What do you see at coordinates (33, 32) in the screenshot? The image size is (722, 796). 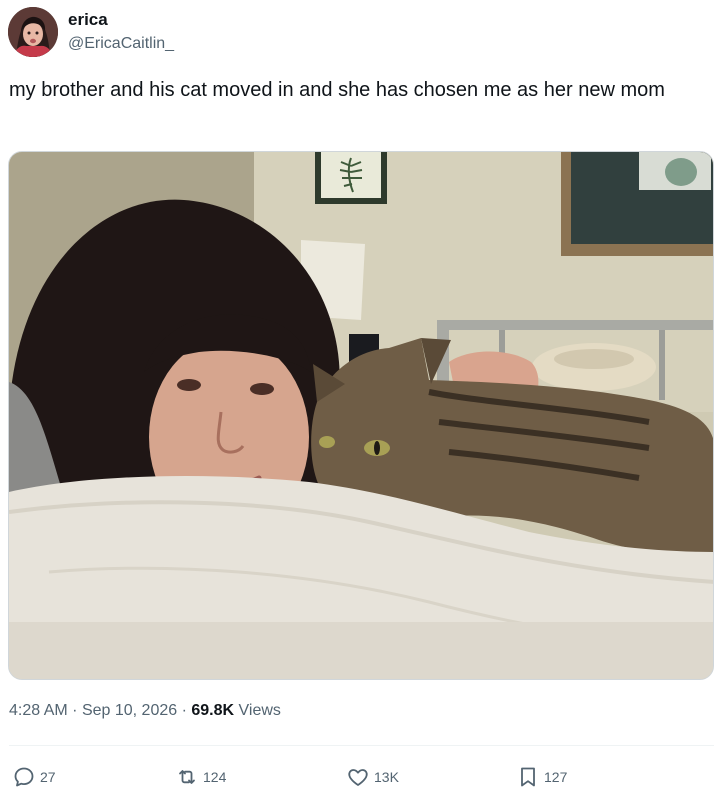 I see `avatar` at bounding box center [33, 32].